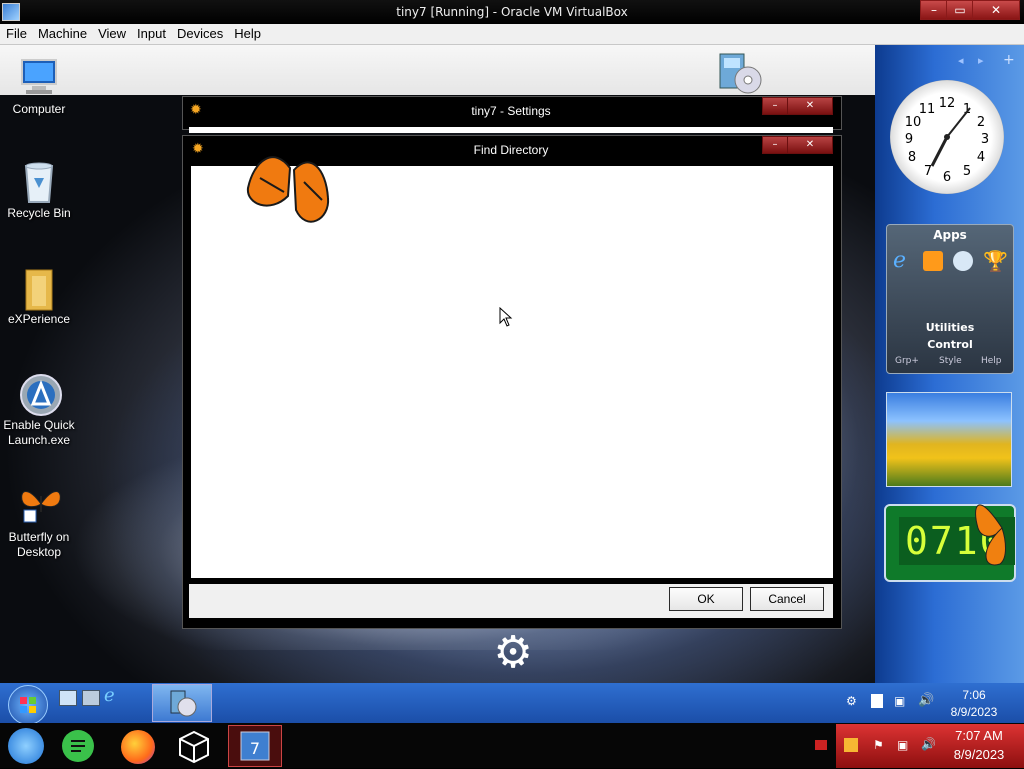 This screenshot has height=769, width=1024. Describe the element at coordinates (880, 745) in the screenshot. I see `host-tray-flag-icon: ⚑` at that location.